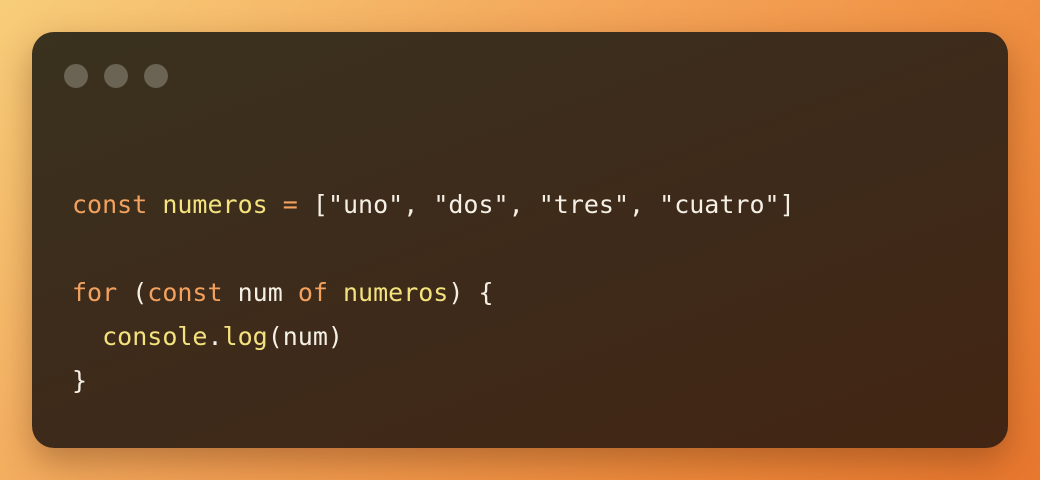 Image resolution: width=1040 pixels, height=480 pixels. What do you see at coordinates (320, 204) in the screenshot?
I see `token-bracket: [` at bounding box center [320, 204].